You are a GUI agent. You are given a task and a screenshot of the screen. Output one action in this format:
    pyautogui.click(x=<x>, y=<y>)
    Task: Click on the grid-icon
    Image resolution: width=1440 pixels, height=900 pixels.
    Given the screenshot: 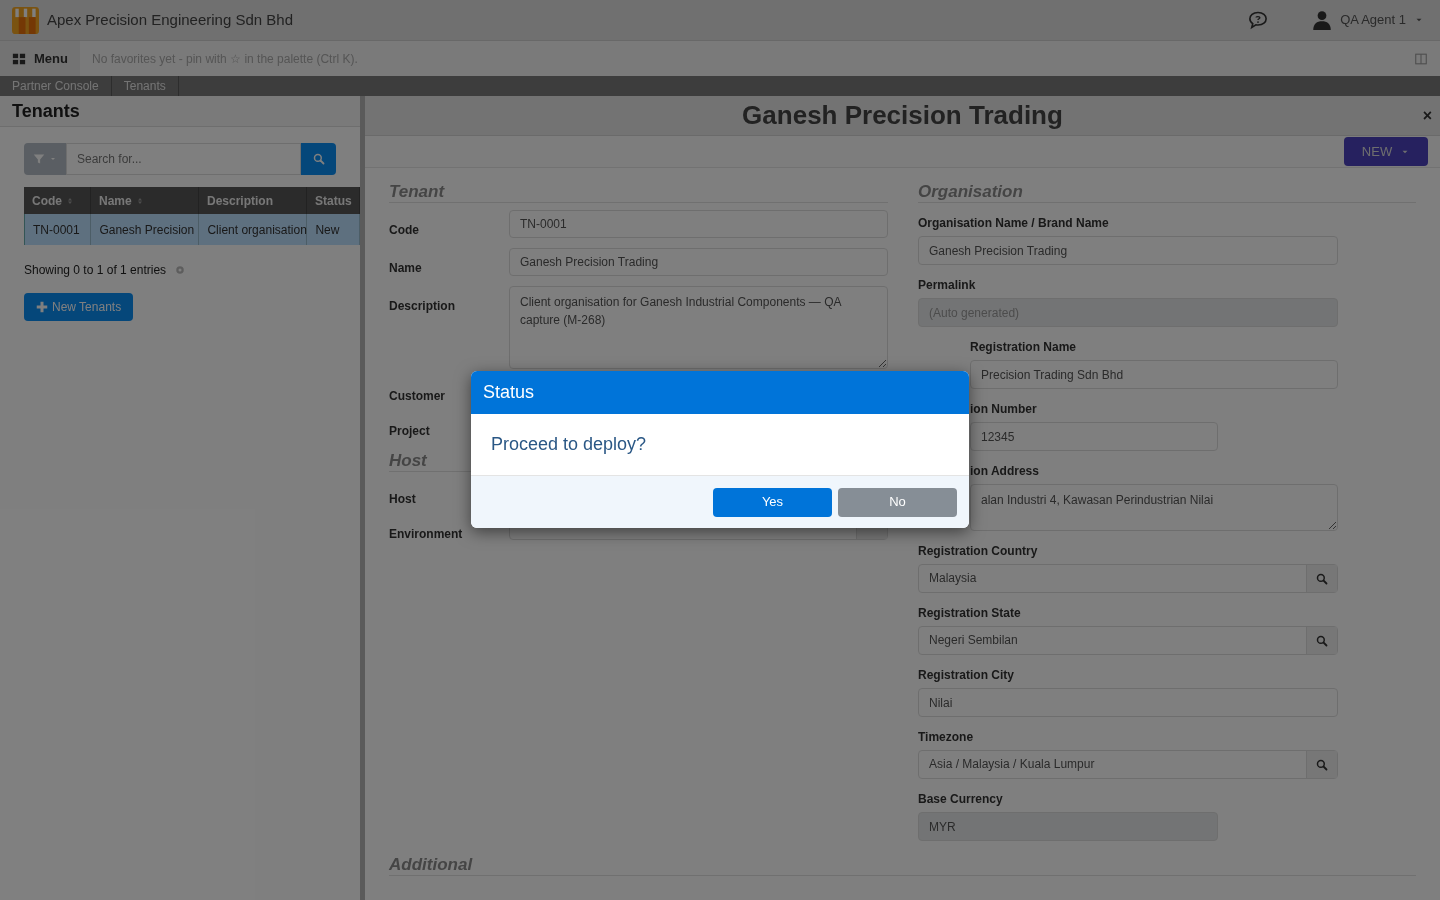 What is the action you would take?
    pyautogui.click(x=19, y=58)
    